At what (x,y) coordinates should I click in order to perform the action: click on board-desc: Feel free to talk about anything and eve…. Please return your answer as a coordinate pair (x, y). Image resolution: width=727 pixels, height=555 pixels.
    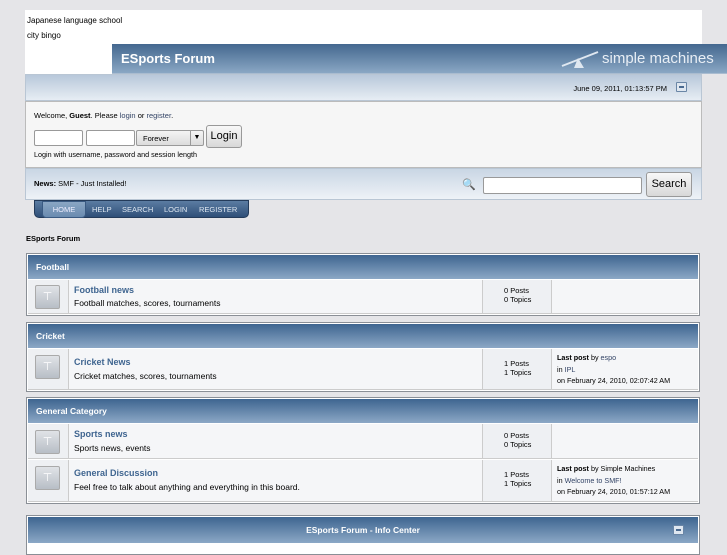
    Looking at the image, I should click on (187, 487).